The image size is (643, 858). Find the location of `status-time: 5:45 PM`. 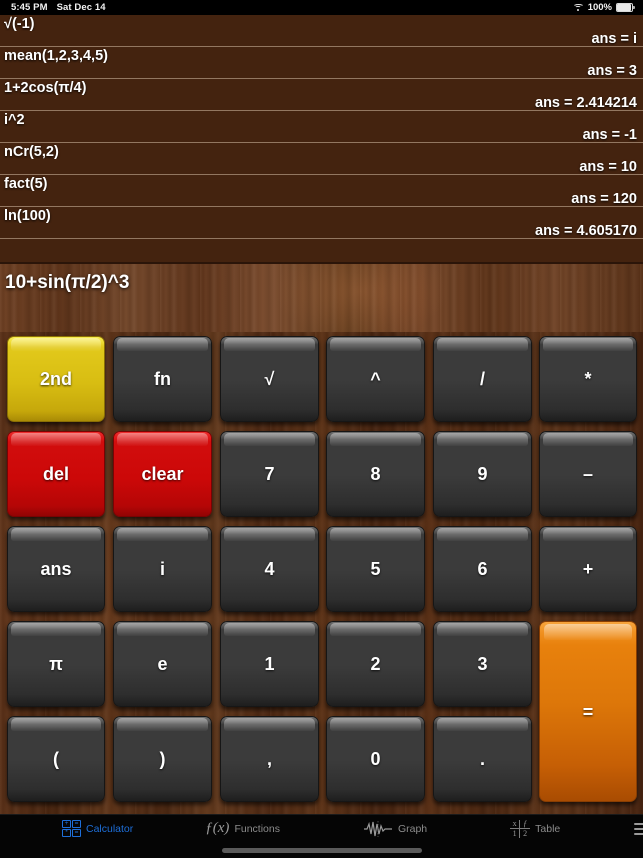

status-time: 5:45 PM is located at coordinates (29, 7).